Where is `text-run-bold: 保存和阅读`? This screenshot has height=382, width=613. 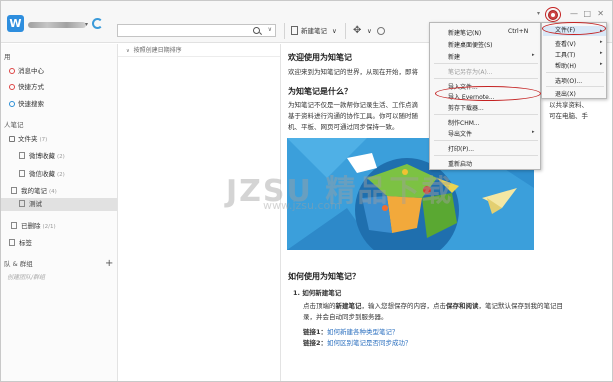
text-run-bold: 保存和阅读 is located at coordinates (462, 306).